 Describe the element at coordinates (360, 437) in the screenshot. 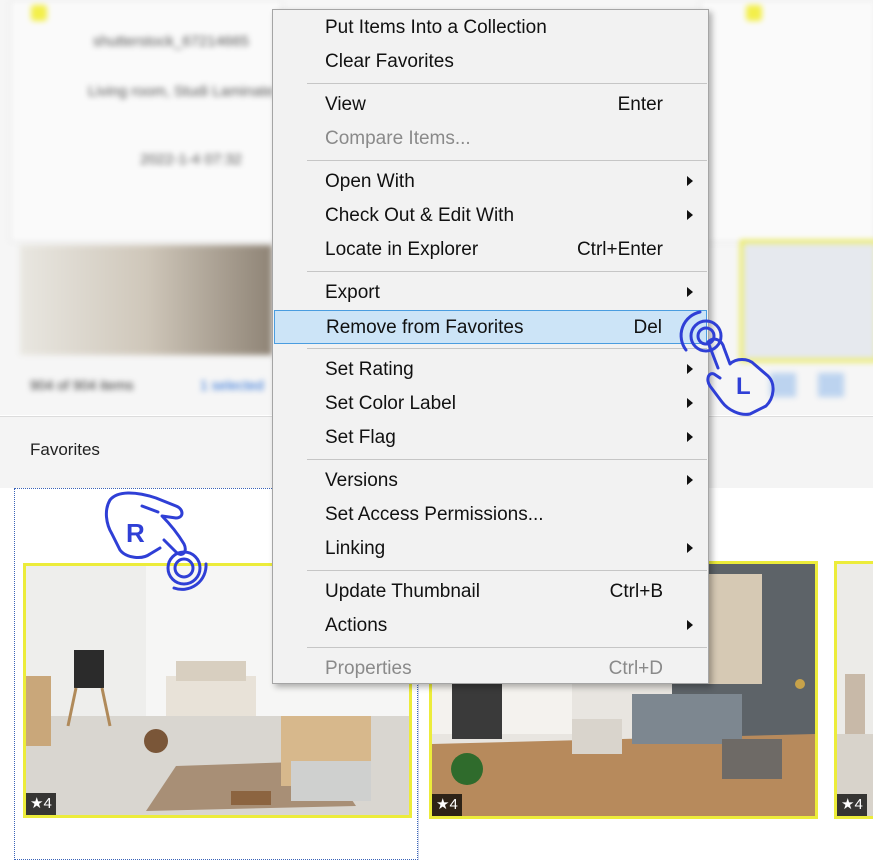

I see `menu-item-label: Set Flag` at that location.